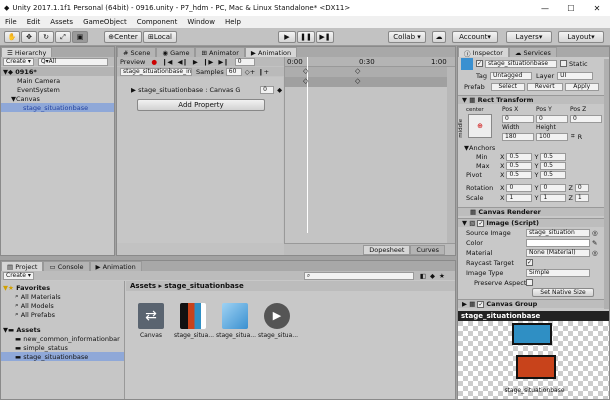 The width and height of the screenshot is (610, 400). Describe the element at coordinates (151, 321) in the screenshot. I see `asset-canvas: ⇄ Canvas` at that location.